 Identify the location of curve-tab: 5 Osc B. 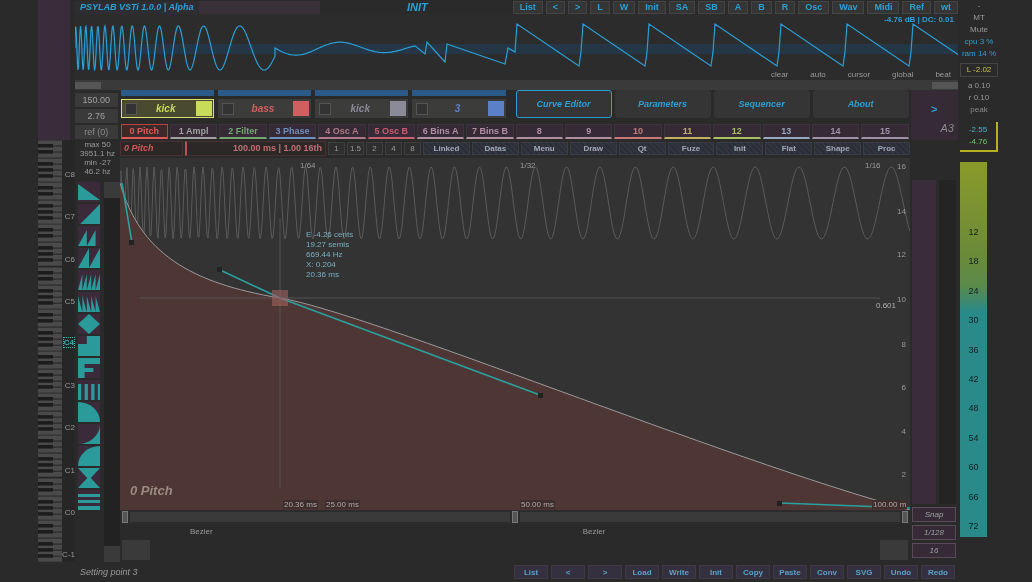
(391, 131).